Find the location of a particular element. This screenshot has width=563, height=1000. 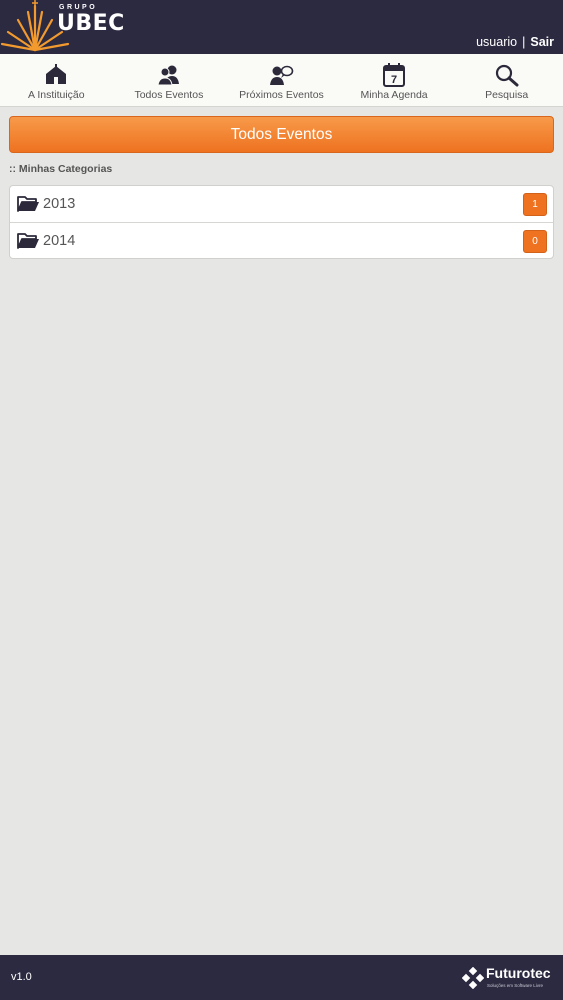

category-item-2014: 2014 0 is located at coordinates (281, 240).